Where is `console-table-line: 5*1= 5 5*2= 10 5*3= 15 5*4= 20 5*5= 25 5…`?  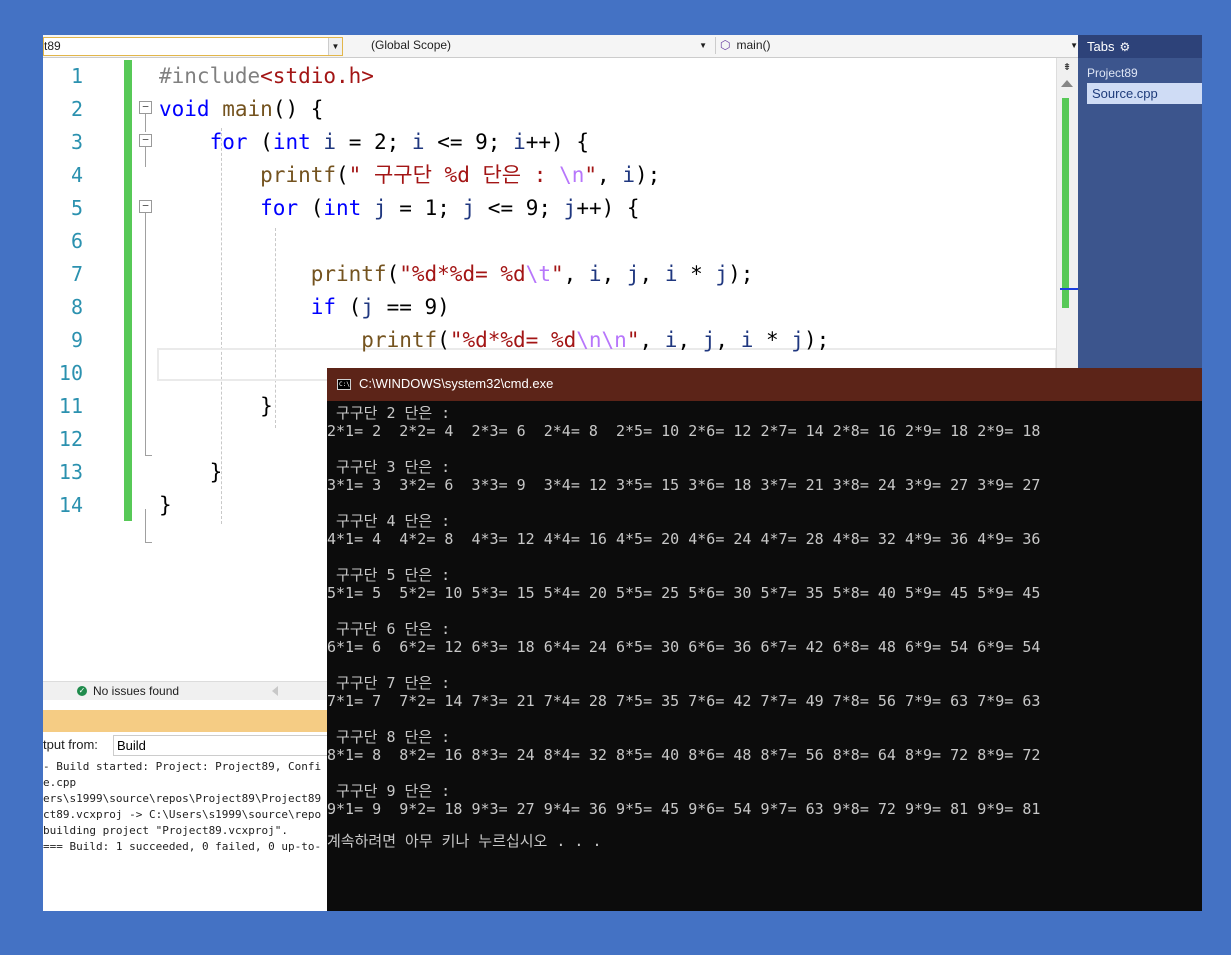 console-table-line: 5*1= 5 5*2= 10 5*3= 15 5*4= 20 5*5= 25 5… is located at coordinates (684, 593).